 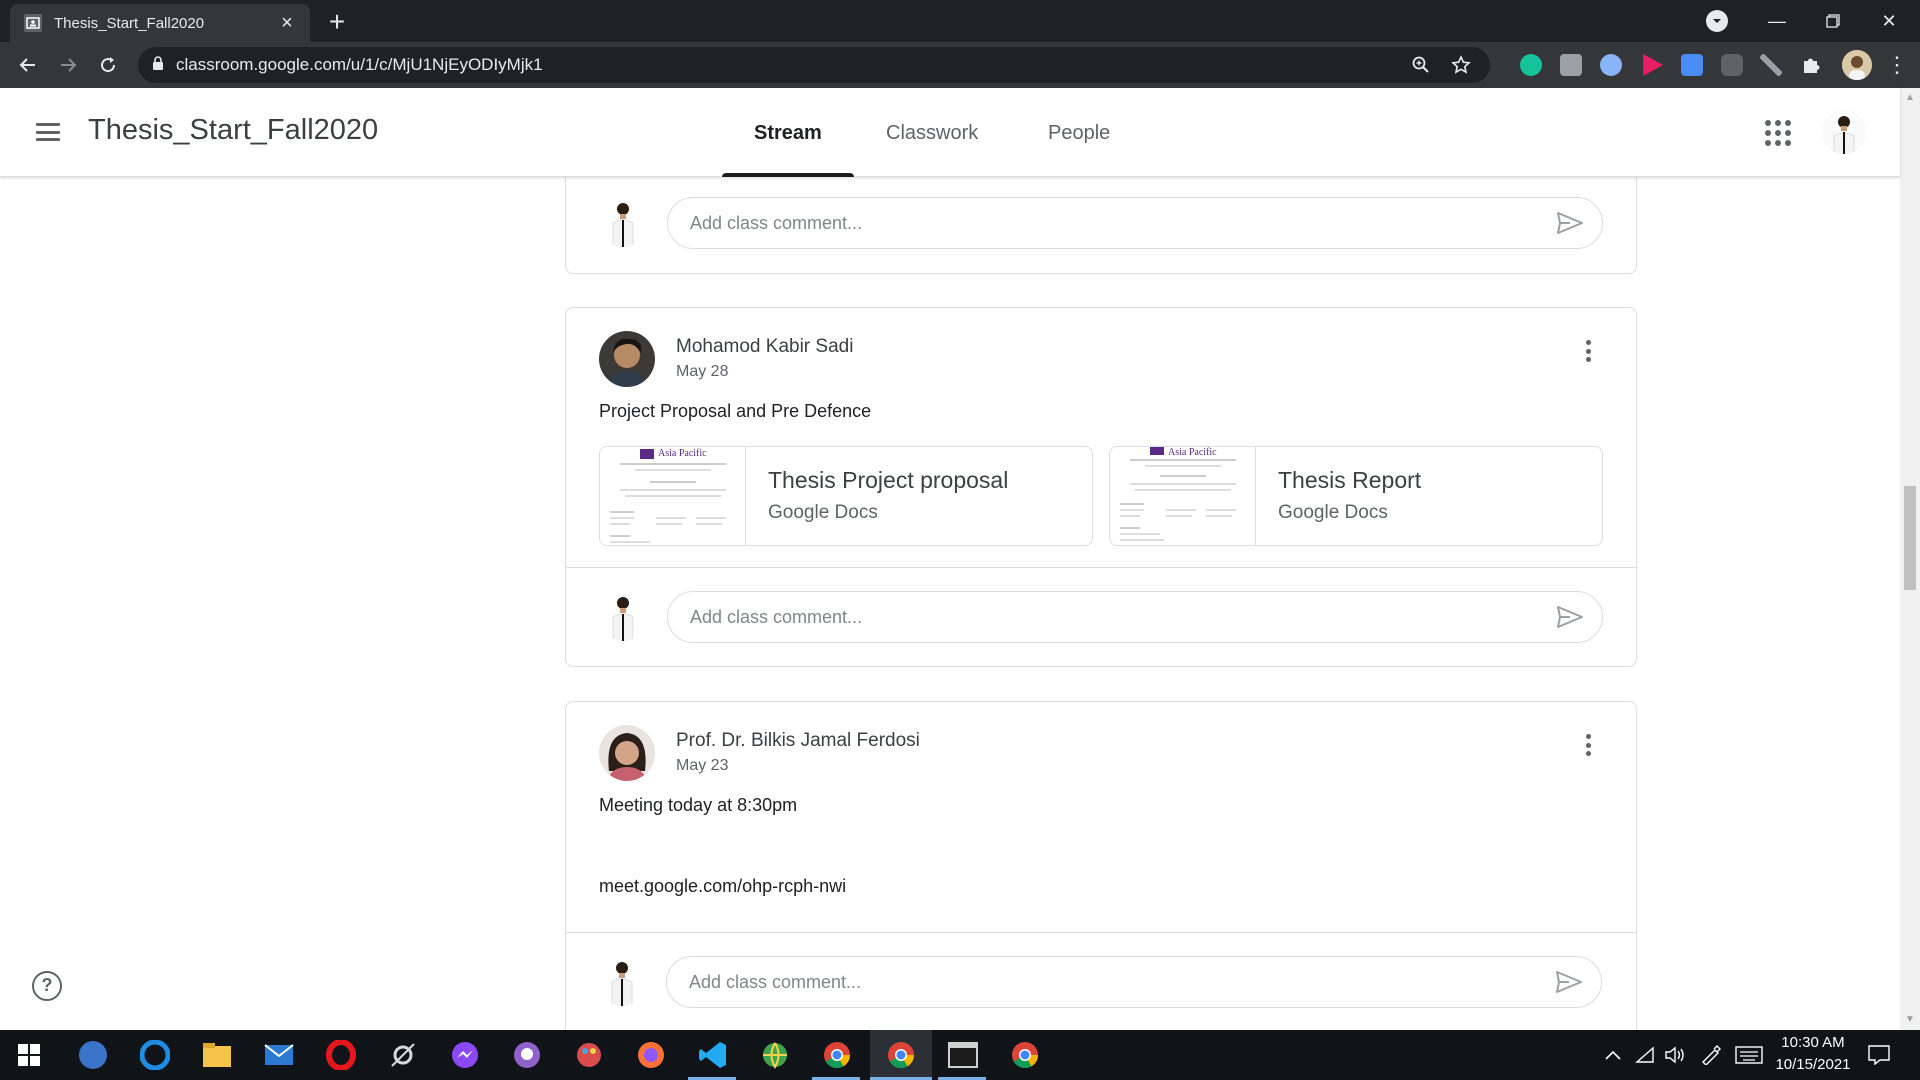 I want to click on help-icon: ?, so click(x=47, y=986).